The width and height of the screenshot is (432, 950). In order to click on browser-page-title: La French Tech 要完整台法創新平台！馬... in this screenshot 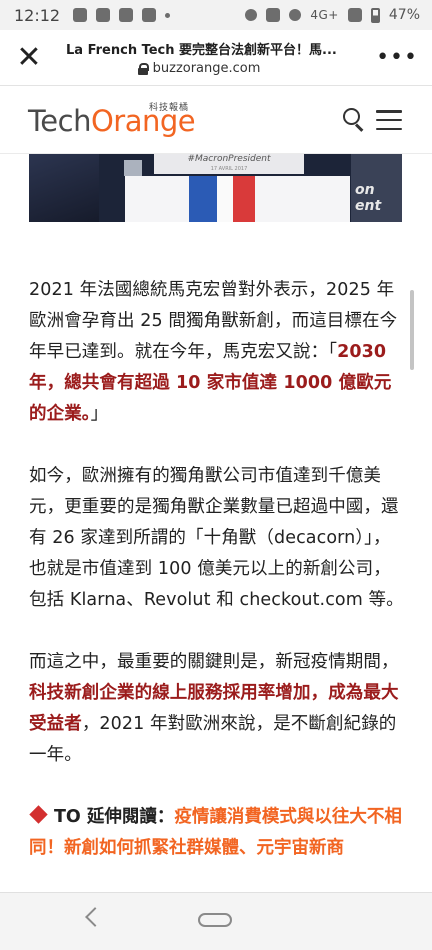, I will do `click(201, 50)`.